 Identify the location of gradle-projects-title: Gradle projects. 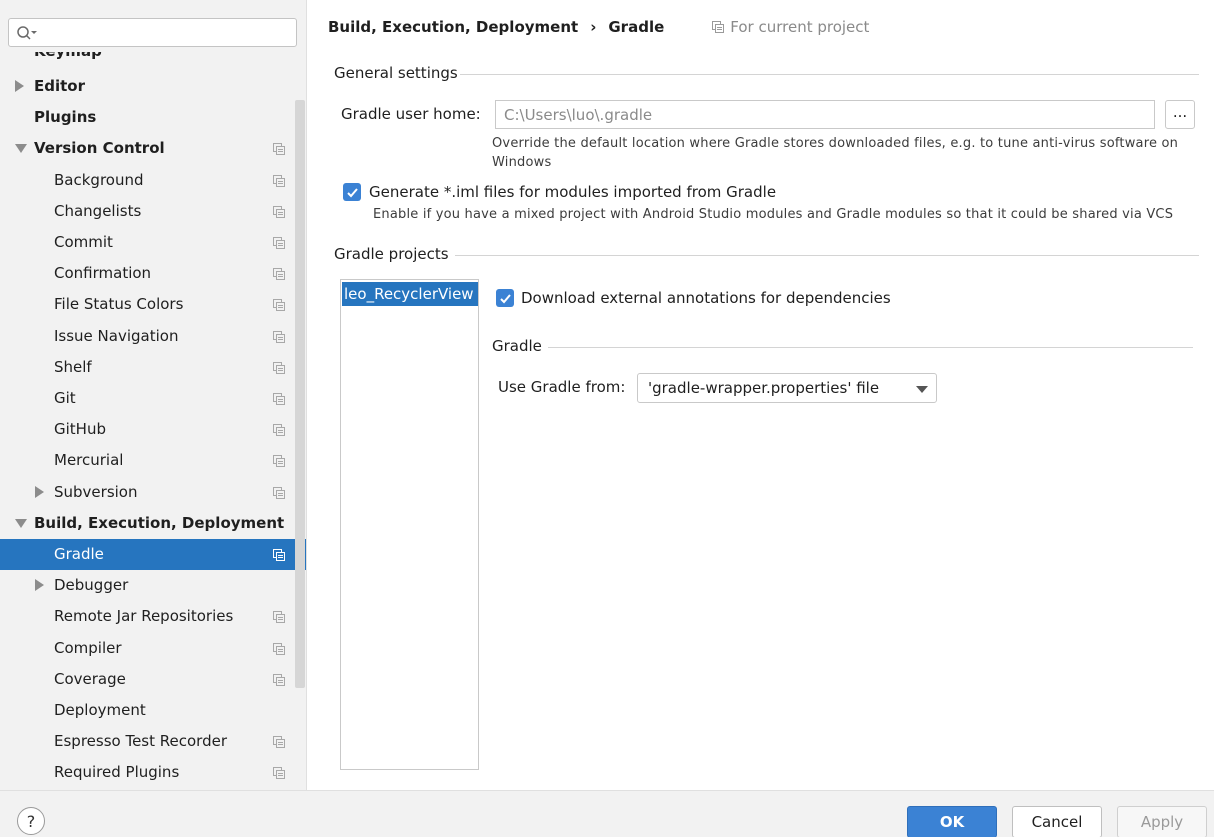
(391, 254).